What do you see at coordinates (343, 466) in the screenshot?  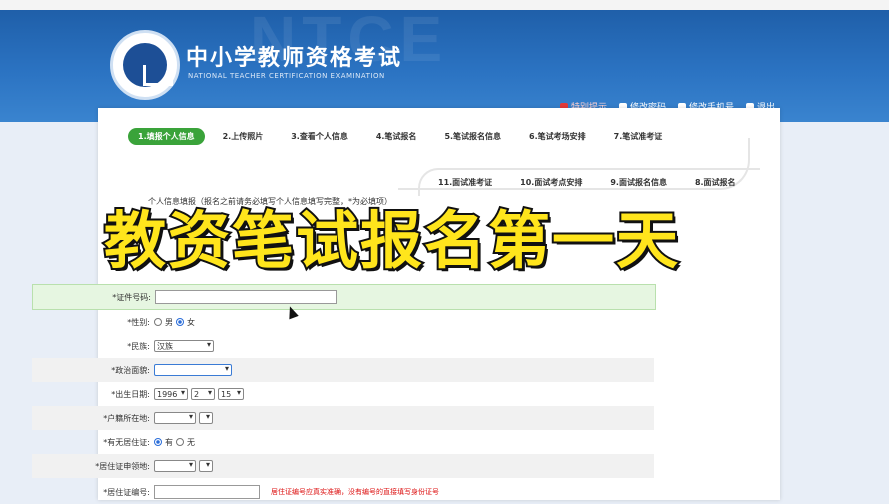 I see `row-permit-issue: *居住证申领地:` at bounding box center [343, 466].